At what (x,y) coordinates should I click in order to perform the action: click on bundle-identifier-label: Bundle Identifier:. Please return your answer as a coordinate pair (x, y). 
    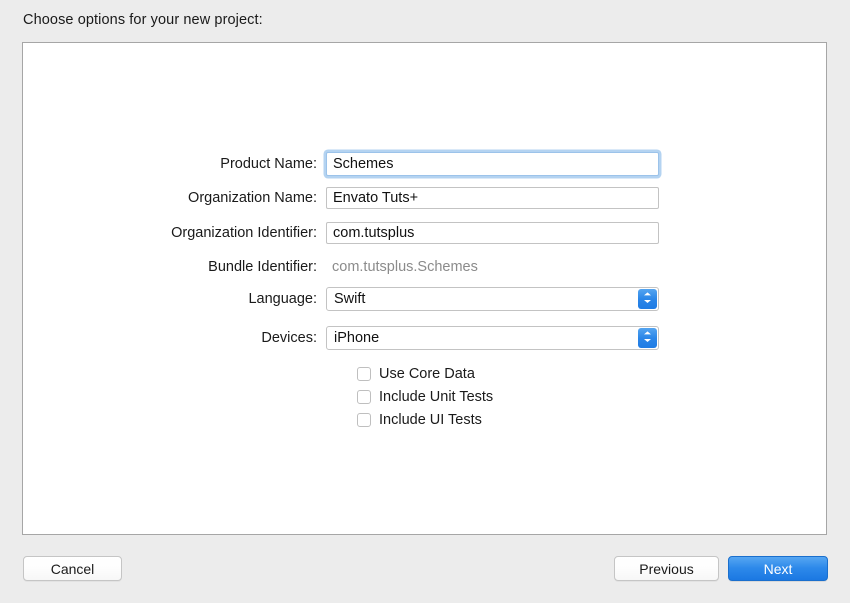
    Looking at the image, I should click on (262, 267).